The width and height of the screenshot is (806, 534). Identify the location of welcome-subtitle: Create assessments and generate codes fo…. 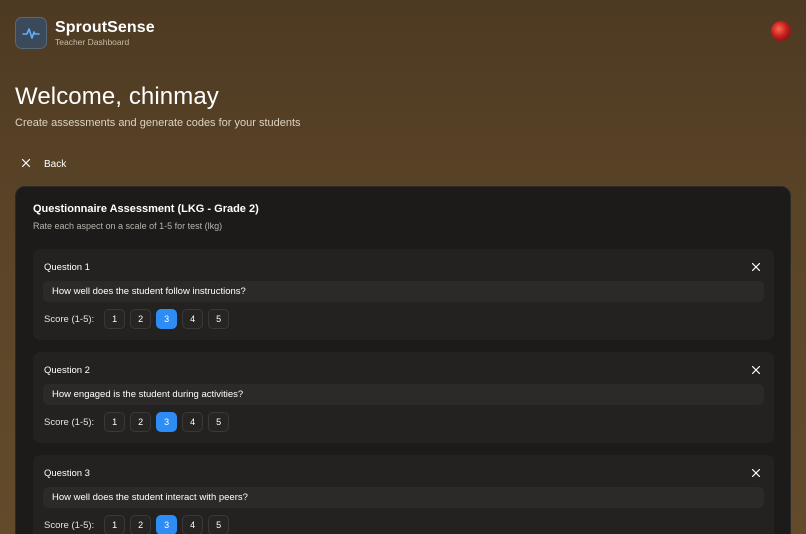
(158, 123).